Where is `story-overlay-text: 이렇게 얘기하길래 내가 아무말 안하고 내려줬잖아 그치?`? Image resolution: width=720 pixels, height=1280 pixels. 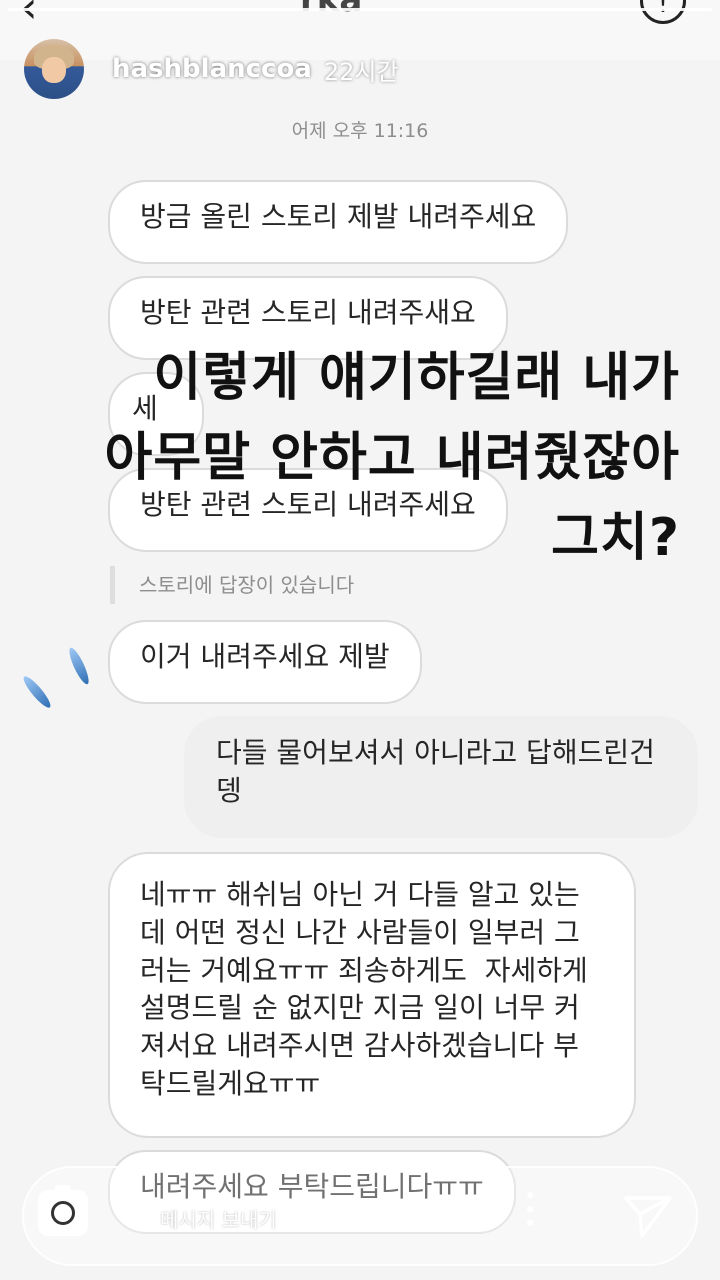
story-overlay-text: 이렇게 얘기하길래 내가 아무말 안하고 내려줬잖아 그치? is located at coordinates (392, 458).